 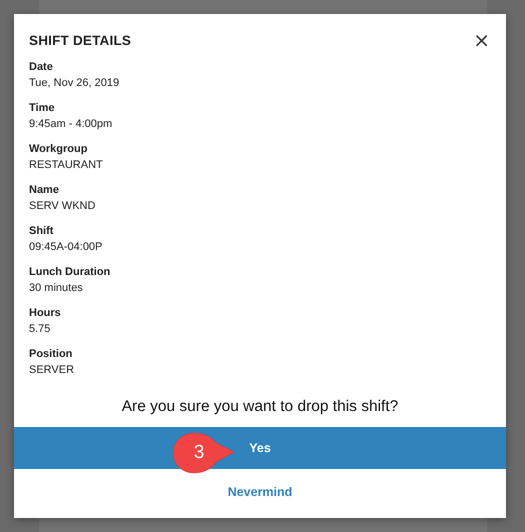 What do you see at coordinates (260, 407) in the screenshot?
I see `confirm-question: Are you sure you want to drop this shift?` at bounding box center [260, 407].